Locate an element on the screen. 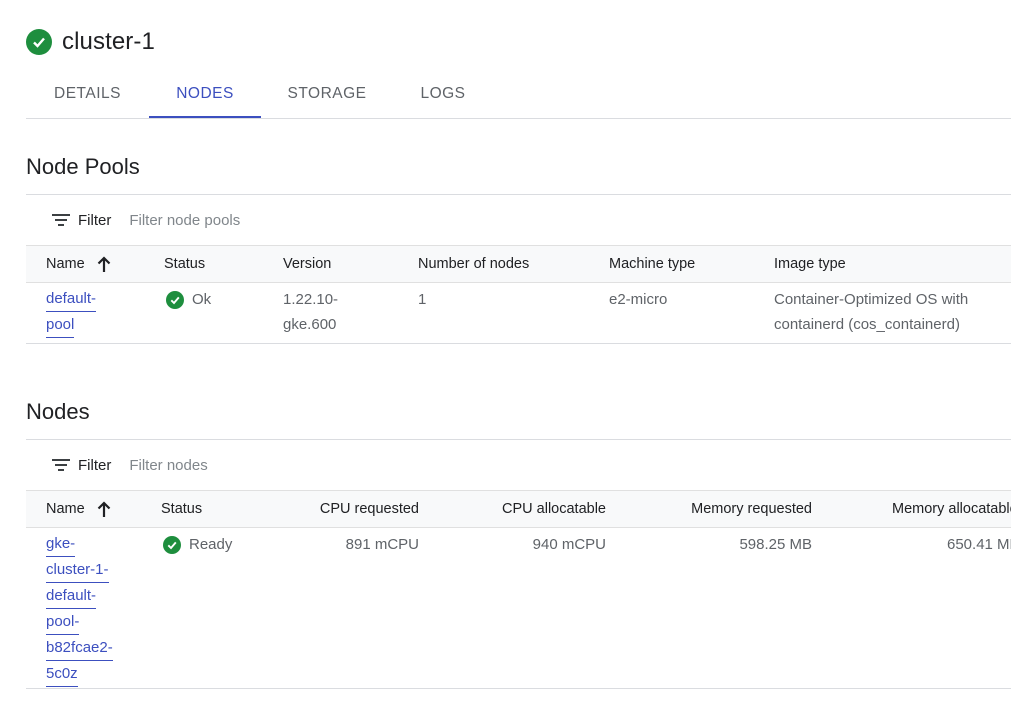 Image resolution: width=1011 pixels, height=720 pixels. node-pools-filter-input is located at coordinates (279, 220).